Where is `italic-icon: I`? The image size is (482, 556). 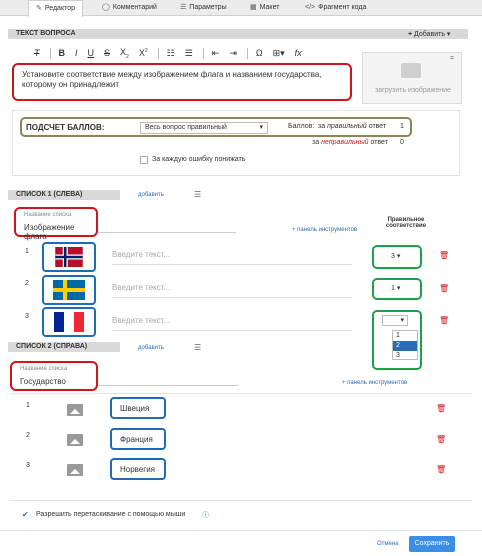
italic-icon: I is located at coordinates (76, 53).